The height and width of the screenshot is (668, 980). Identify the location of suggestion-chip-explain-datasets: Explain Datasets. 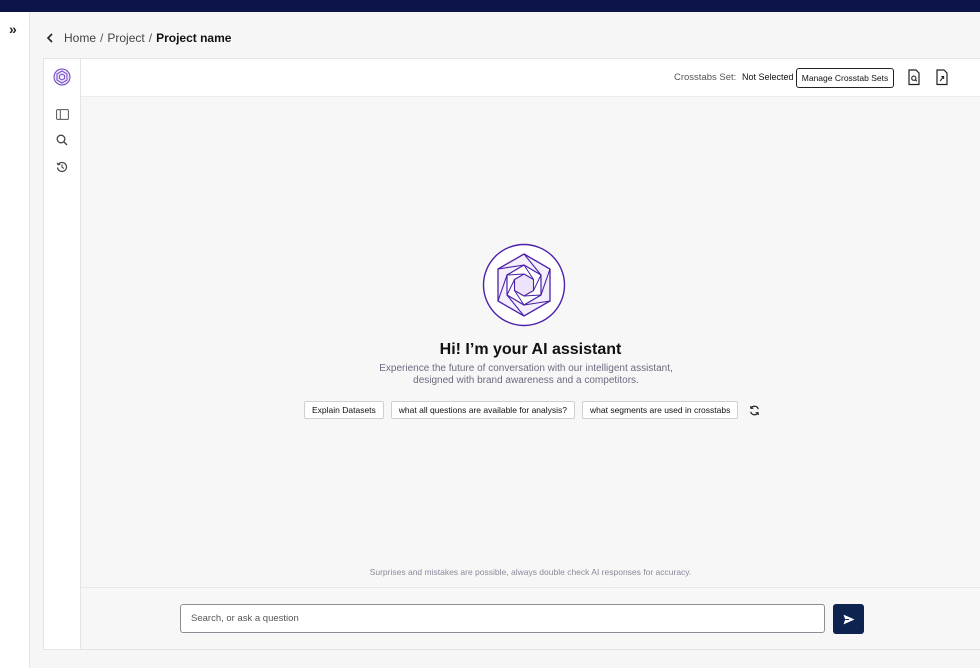
(344, 410).